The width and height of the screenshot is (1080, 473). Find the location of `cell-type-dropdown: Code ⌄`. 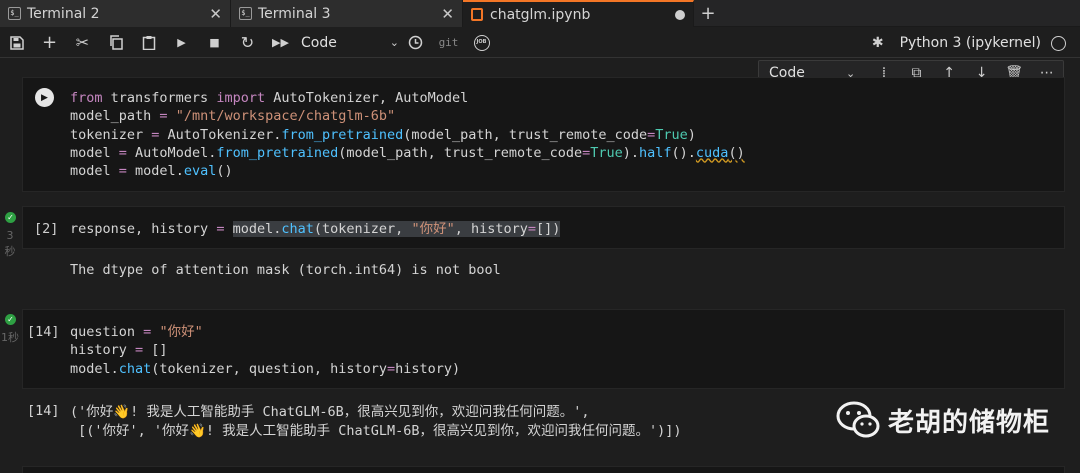

cell-type-dropdown: Code ⌄ is located at coordinates (350, 43).